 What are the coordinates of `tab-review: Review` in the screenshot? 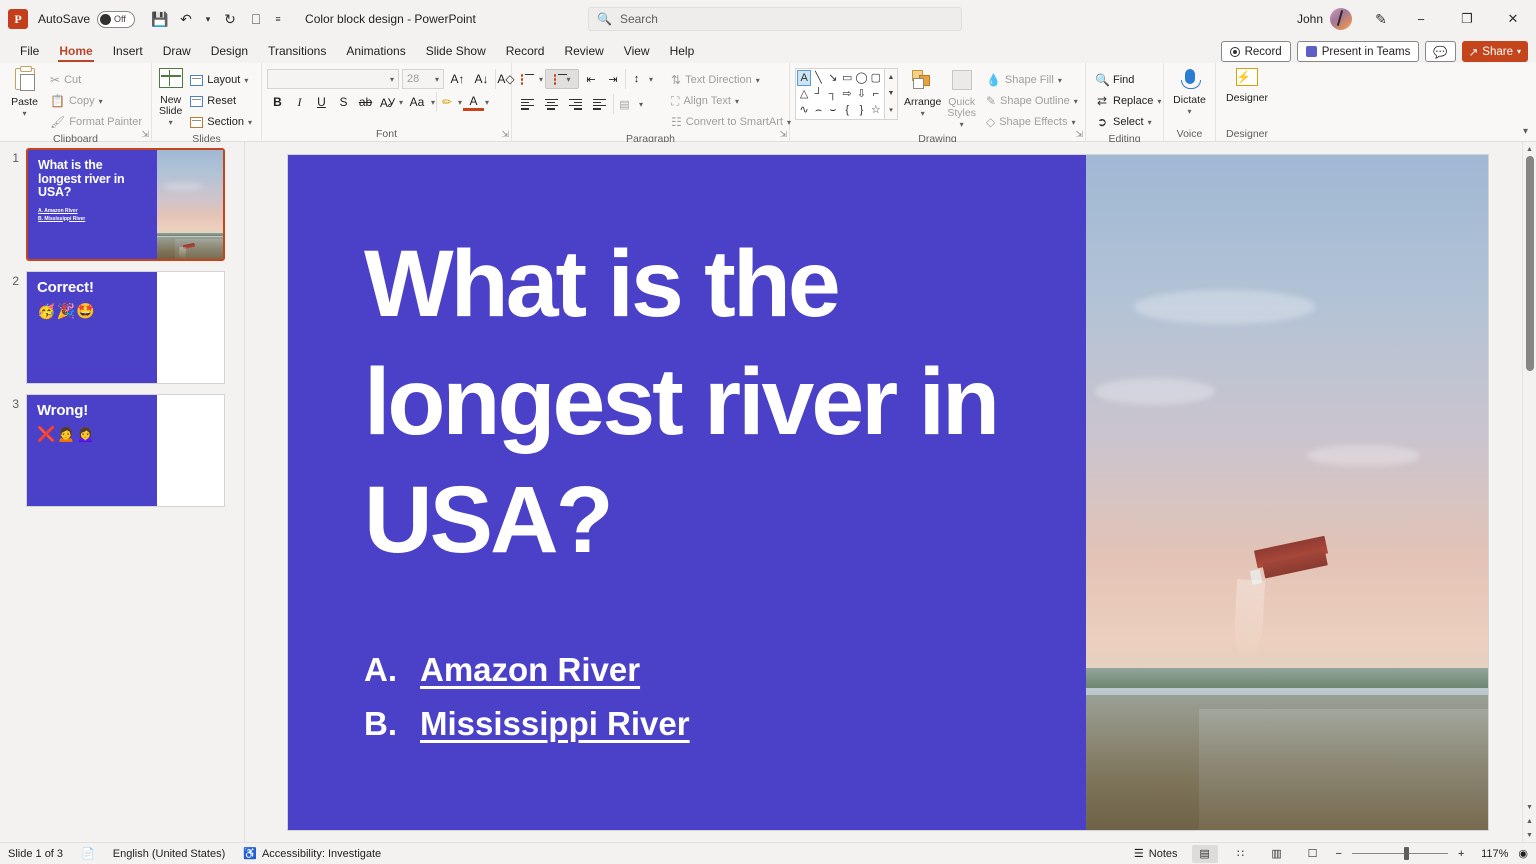 It's located at (583, 52).